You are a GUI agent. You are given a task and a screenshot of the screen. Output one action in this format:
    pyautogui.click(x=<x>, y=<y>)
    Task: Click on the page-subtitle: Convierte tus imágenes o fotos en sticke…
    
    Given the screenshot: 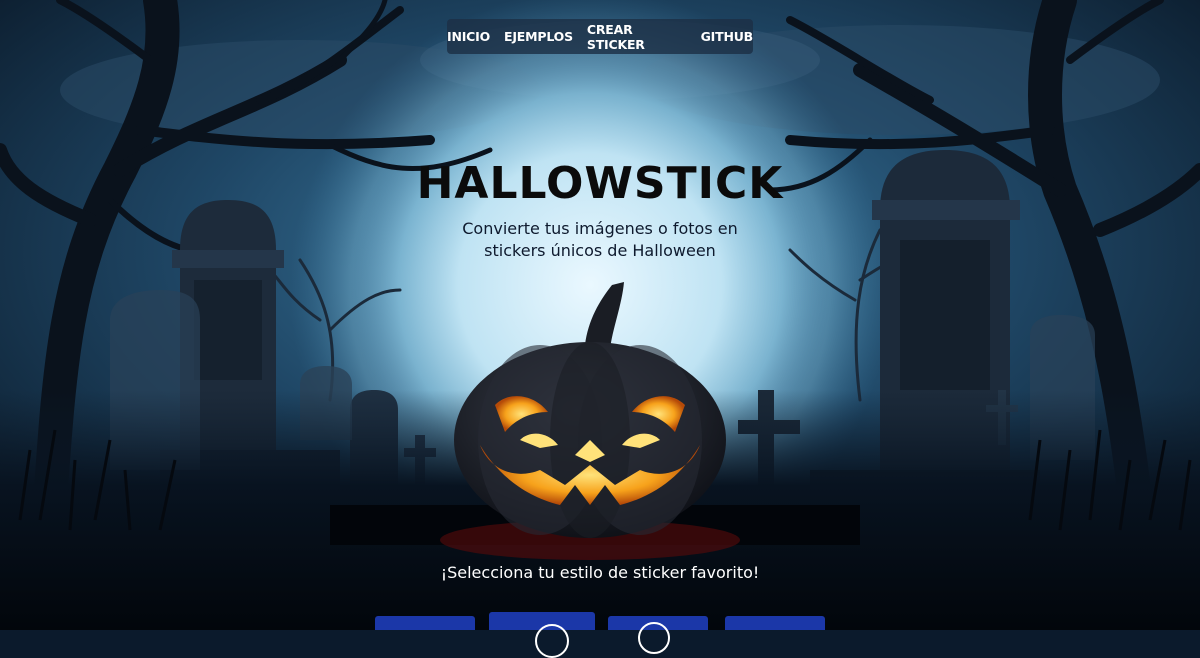 What is the action you would take?
    pyautogui.click(x=600, y=240)
    